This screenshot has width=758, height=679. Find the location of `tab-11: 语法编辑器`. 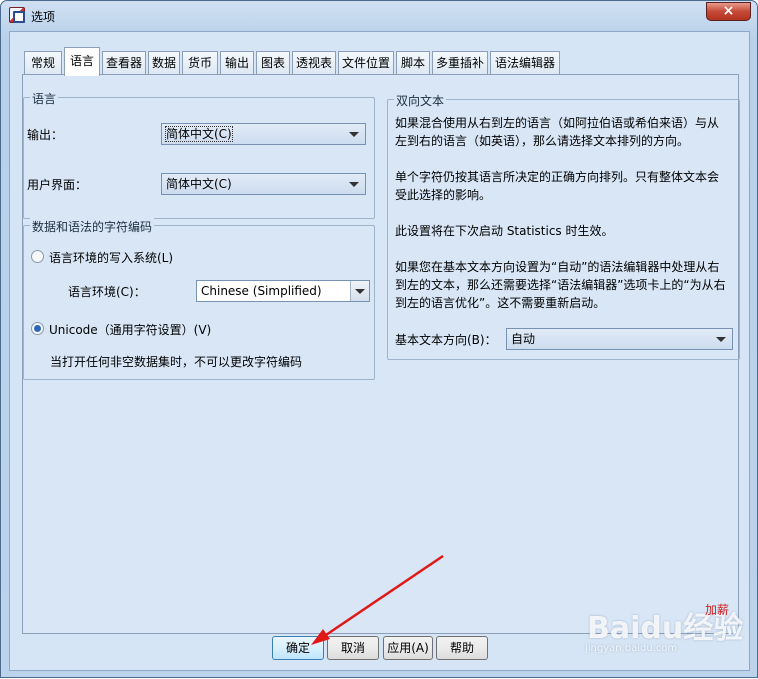

tab-11: 语法编辑器 is located at coordinates (525, 63).